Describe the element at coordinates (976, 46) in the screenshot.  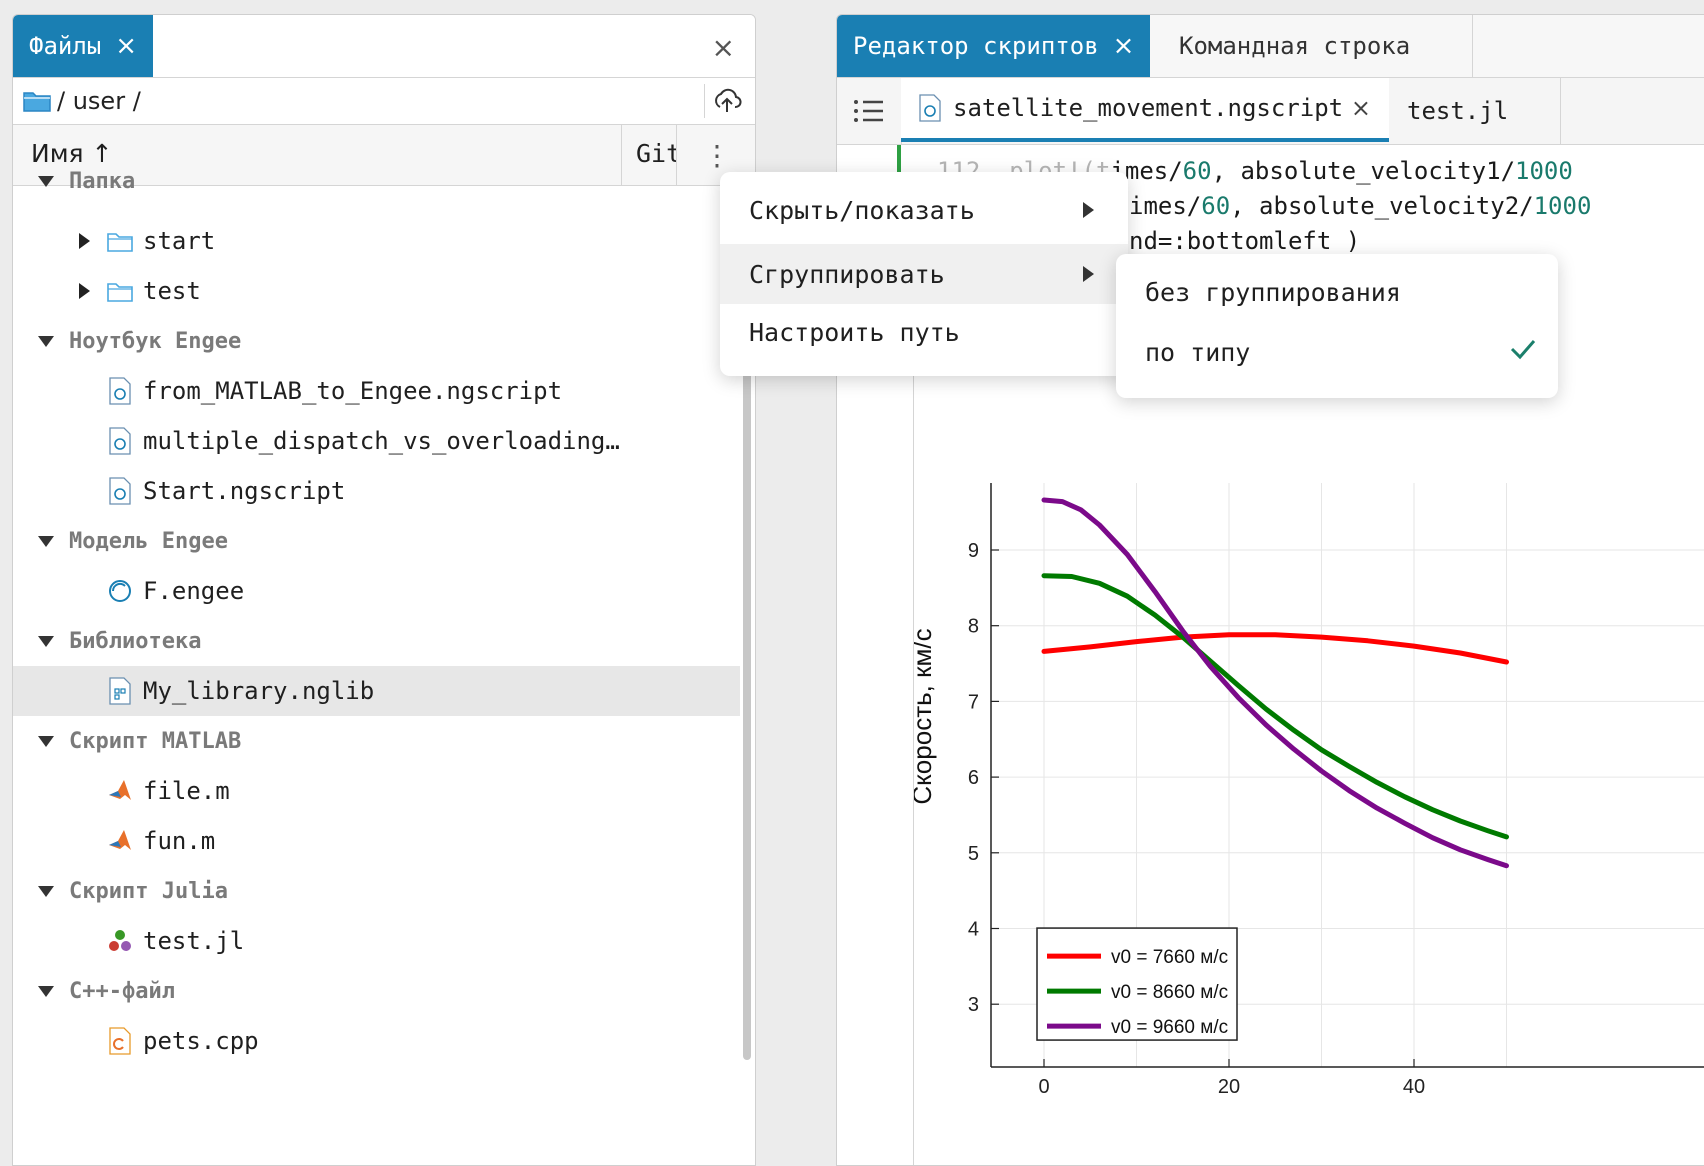
I see `tab-script-editor-label: Редактор скриптов` at that location.